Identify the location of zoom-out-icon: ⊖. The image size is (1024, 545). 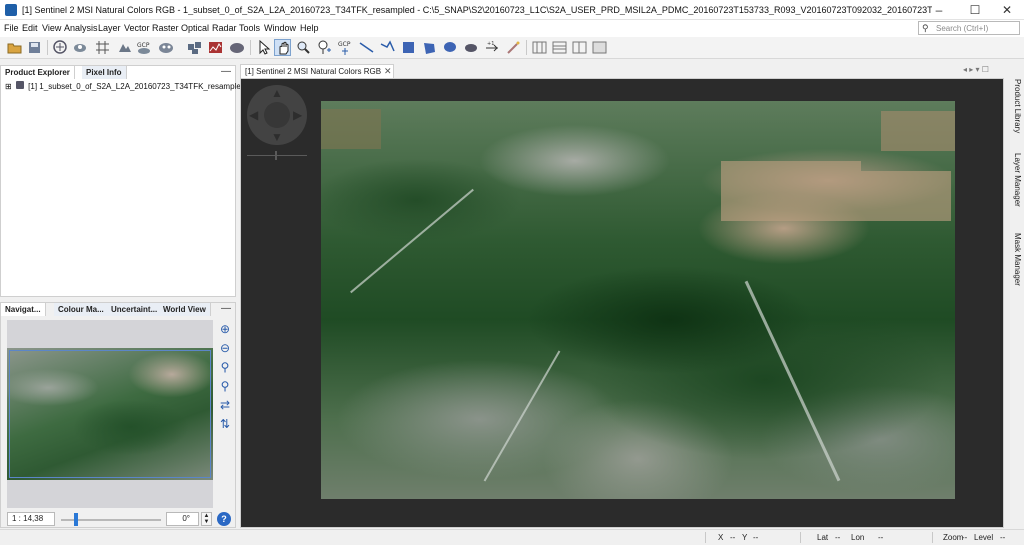
(225, 348).